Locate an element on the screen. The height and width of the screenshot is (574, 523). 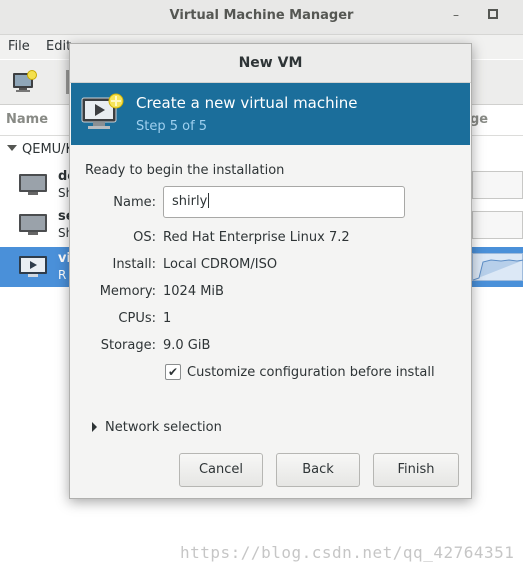
wizard-header: Create a new virtual machine Step 5 of 5 is located at coordinates (270, 114).